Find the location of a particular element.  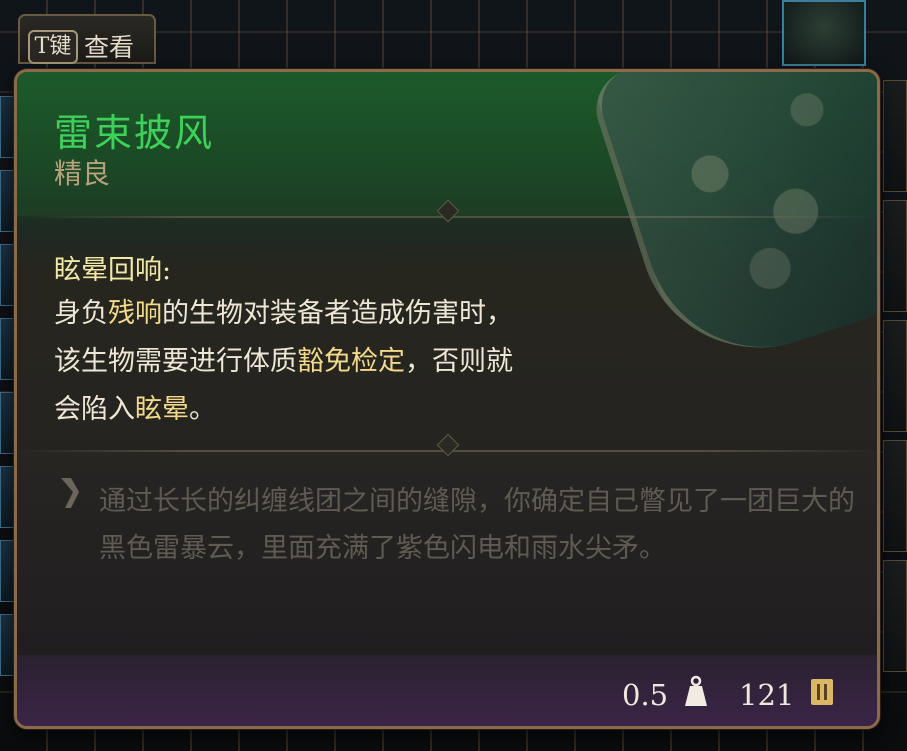

weight-value: 0.5 is located at coordinates (645, 695).